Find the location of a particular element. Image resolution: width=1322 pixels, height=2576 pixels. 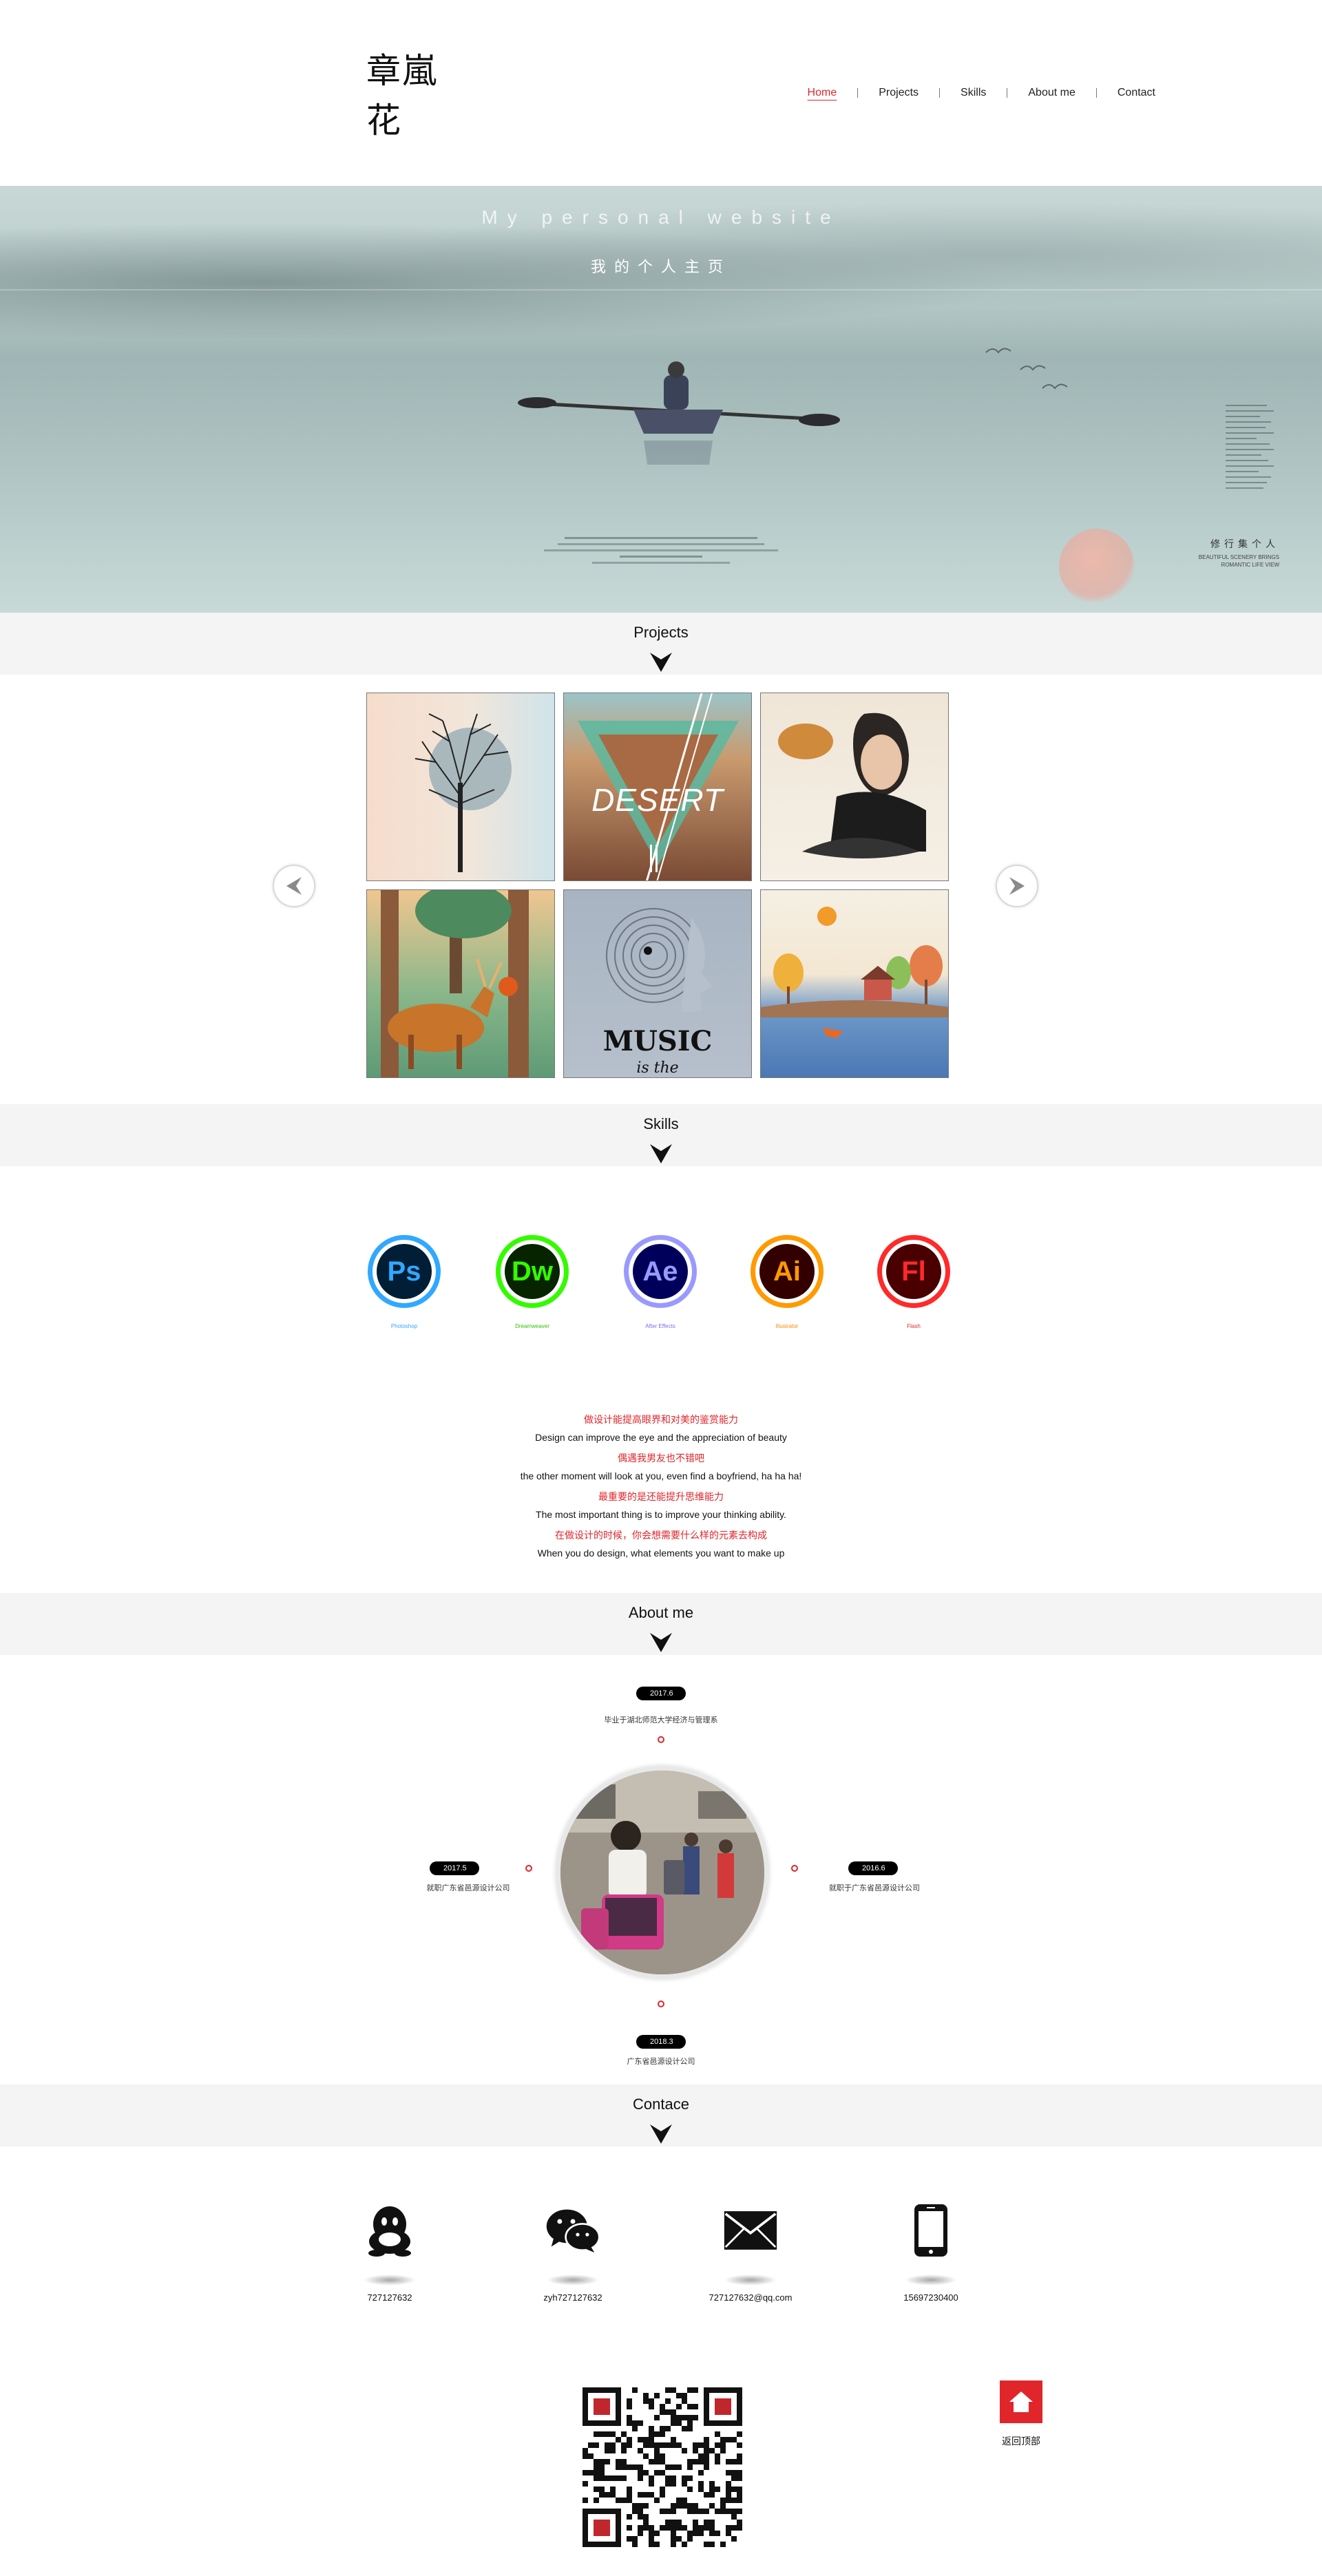

music-caption-2: is the is located at coordinates (658, 1068).